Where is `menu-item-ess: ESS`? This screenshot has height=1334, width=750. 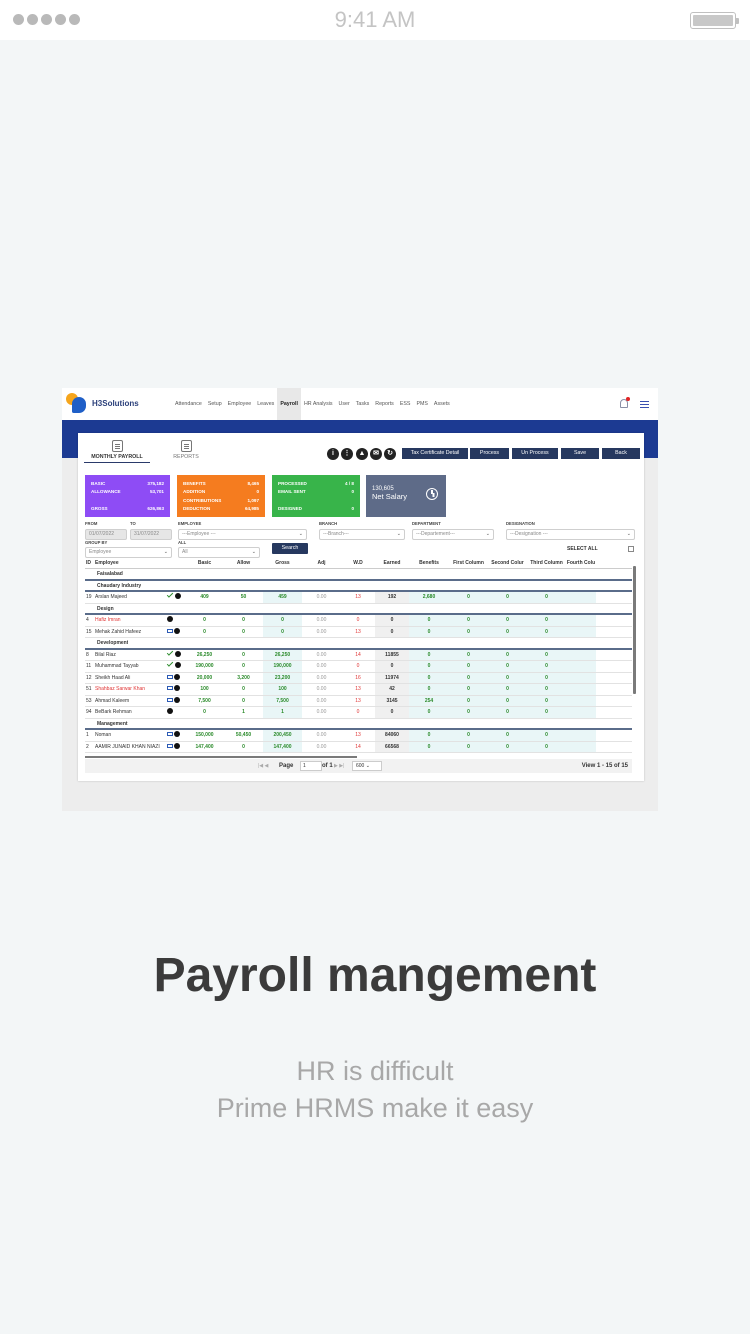
menu-item-ess: ESS is located at coordinates (405, 404).